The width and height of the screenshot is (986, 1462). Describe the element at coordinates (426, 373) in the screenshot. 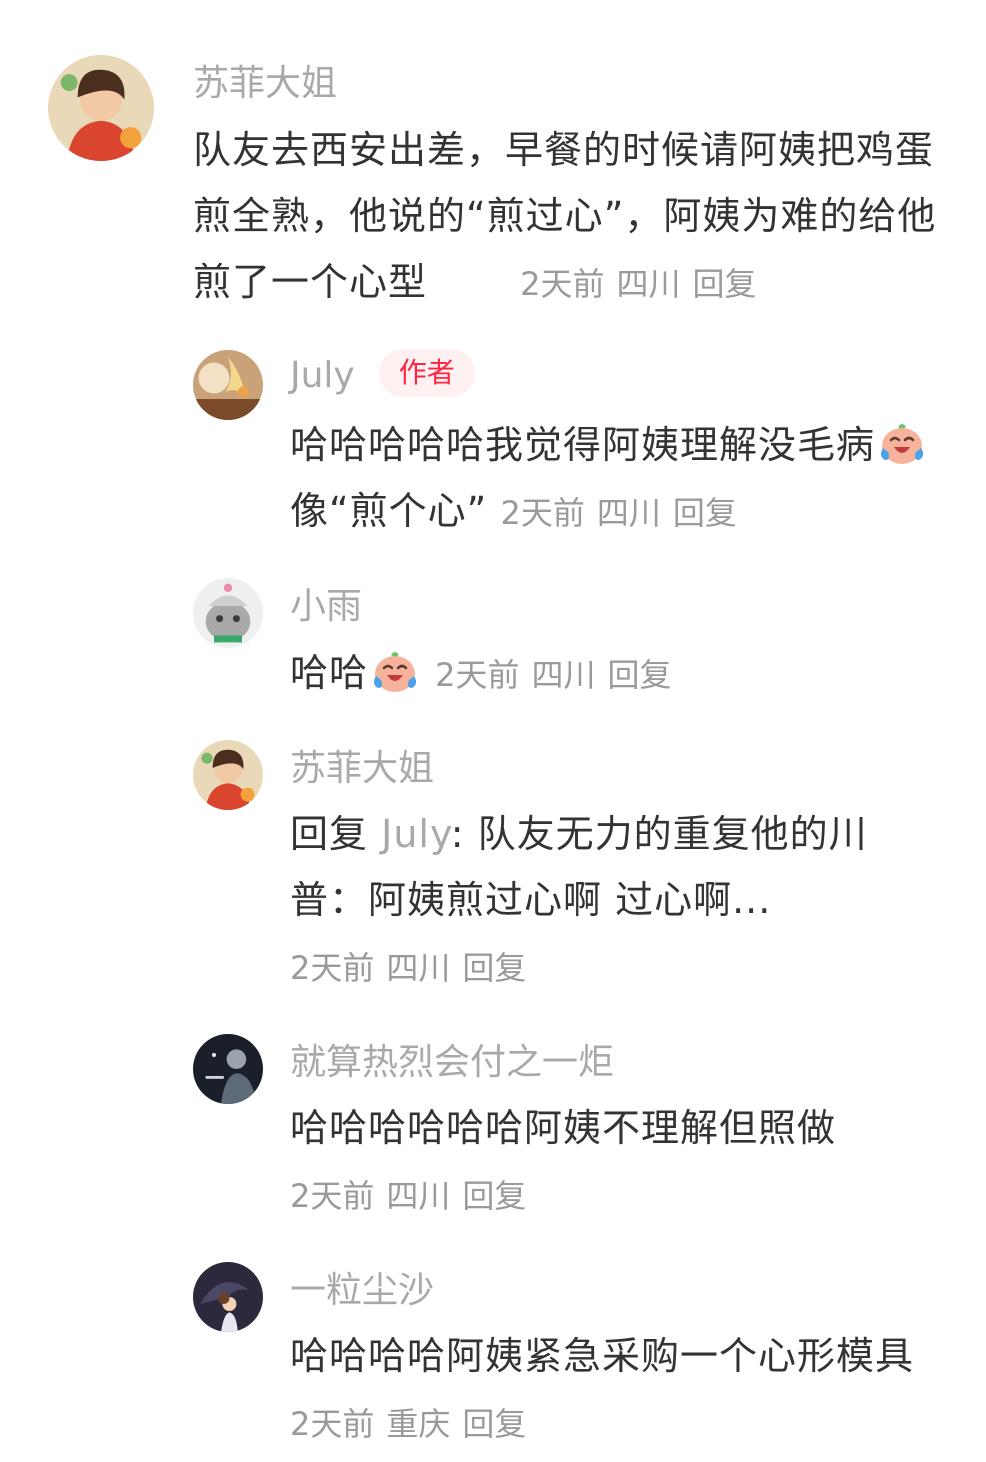

I see `author-badge: 作者` at that location.